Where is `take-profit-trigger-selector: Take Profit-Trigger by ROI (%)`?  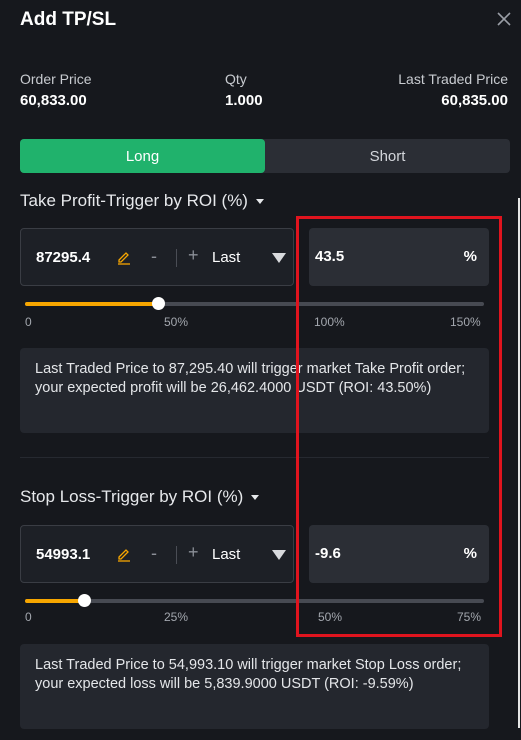
take-profit-trigger-selector: Take Profit-Trigger by ROI (%) is located at coordinates (142, 201).